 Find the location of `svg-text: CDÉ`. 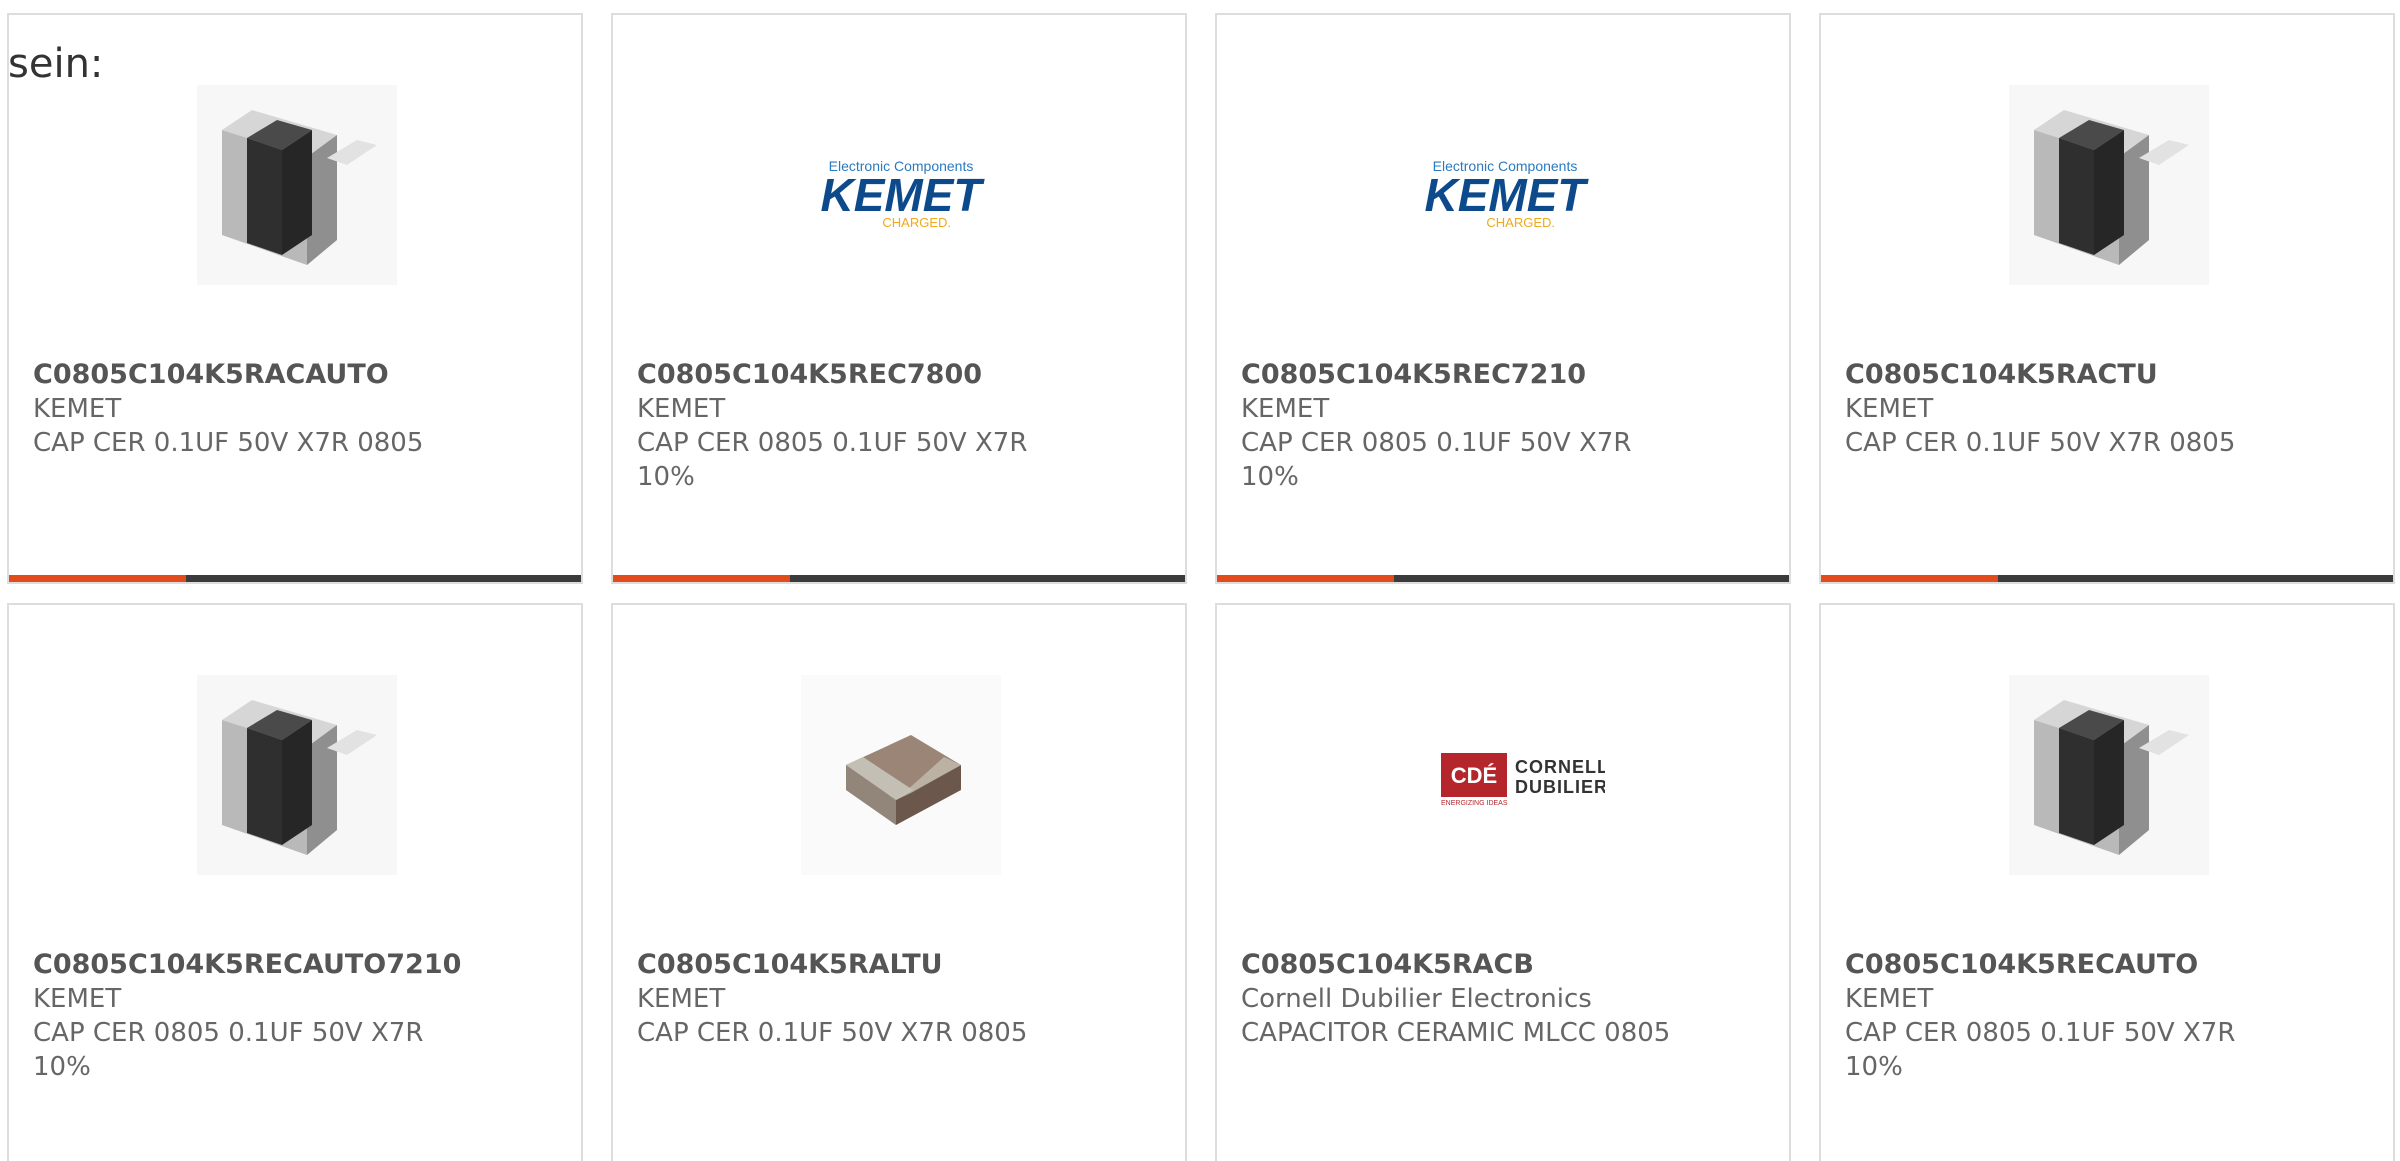

svg-text: CDÉ is located at coordinates (1474, 775).